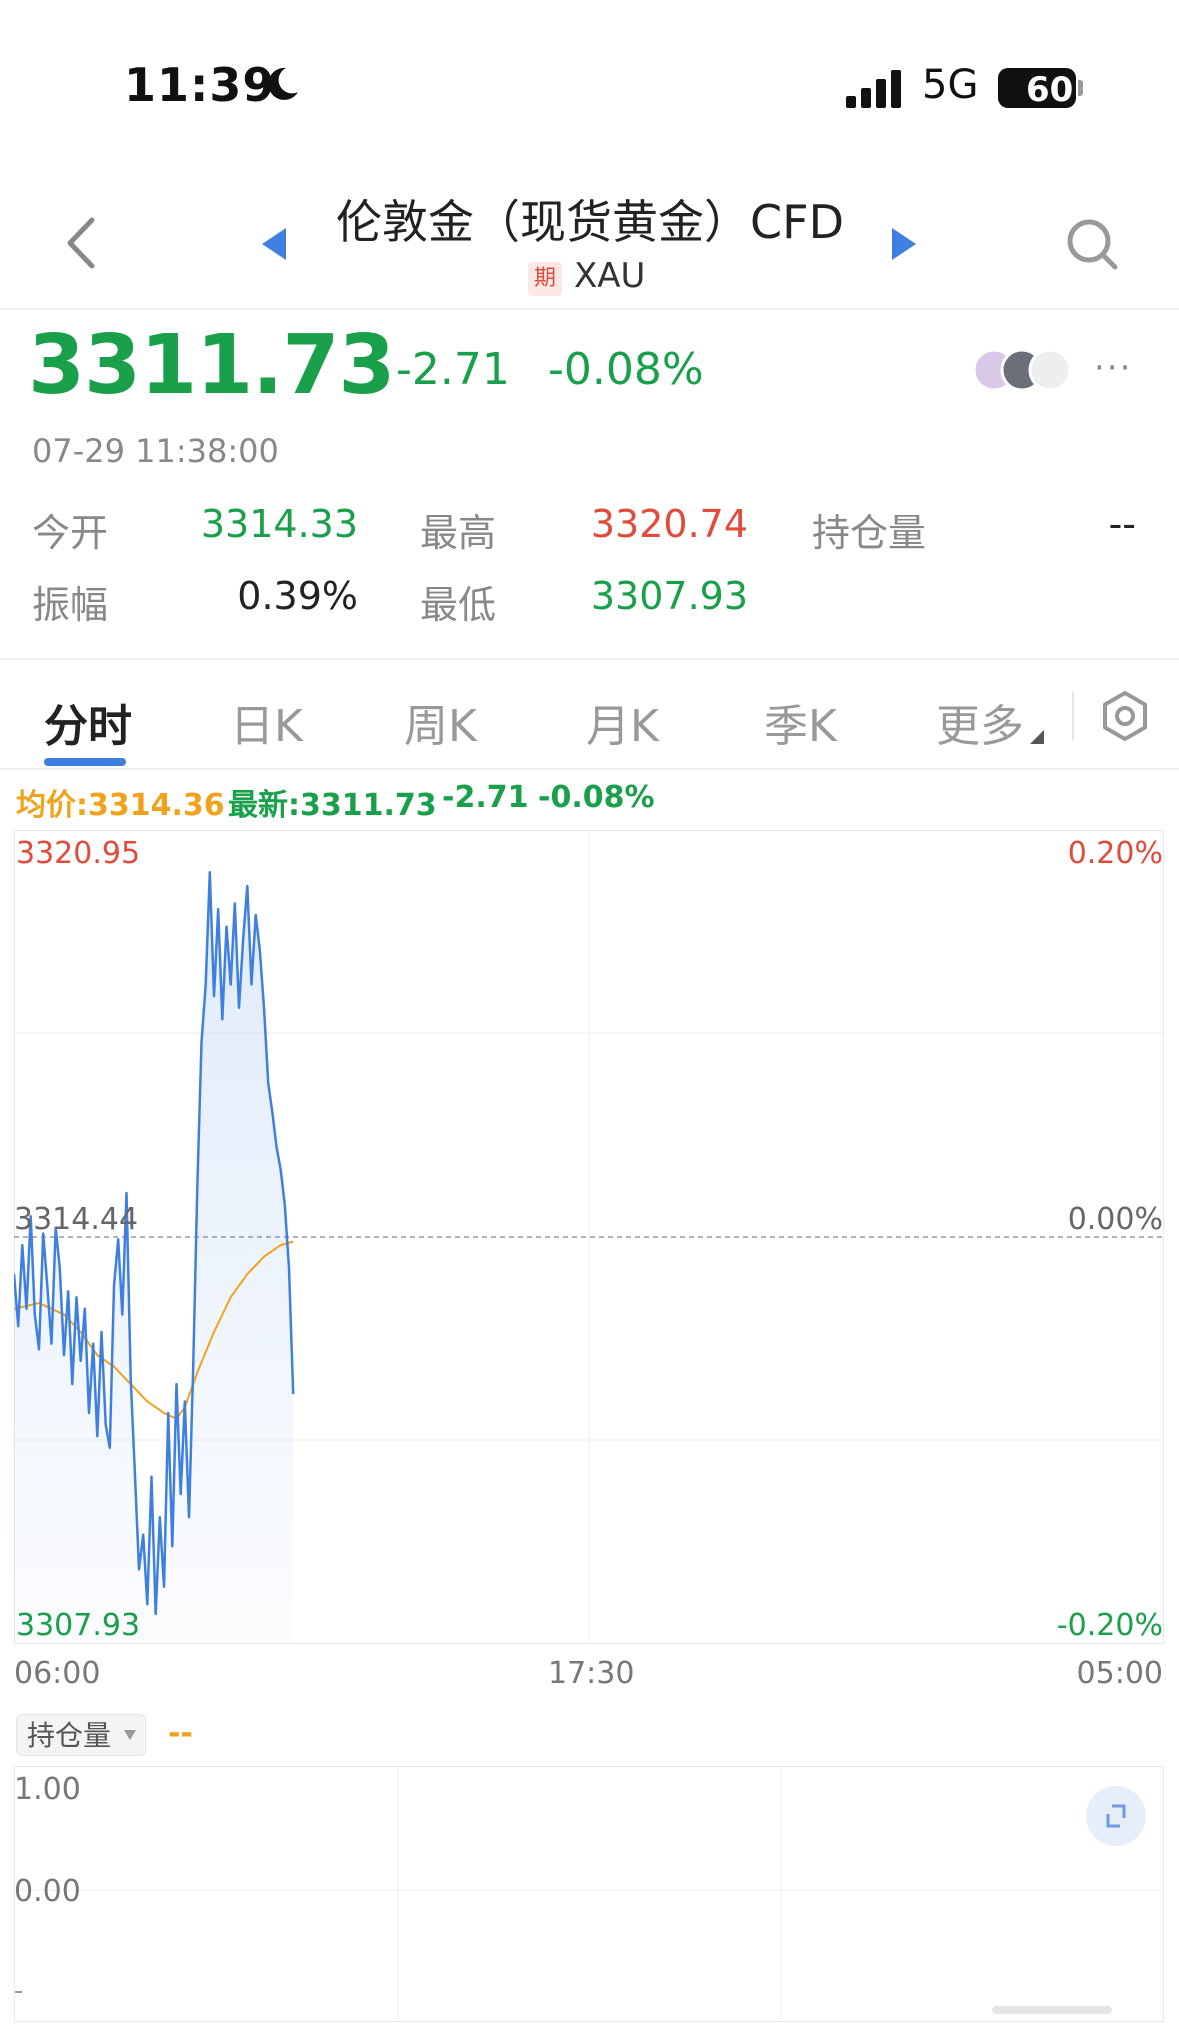 This screenshot has height=2042, width=1179. What do you see at coordinates (1125, 716) in the screenshot?
I see `settings-icon` at bounding box center [1125, 716].